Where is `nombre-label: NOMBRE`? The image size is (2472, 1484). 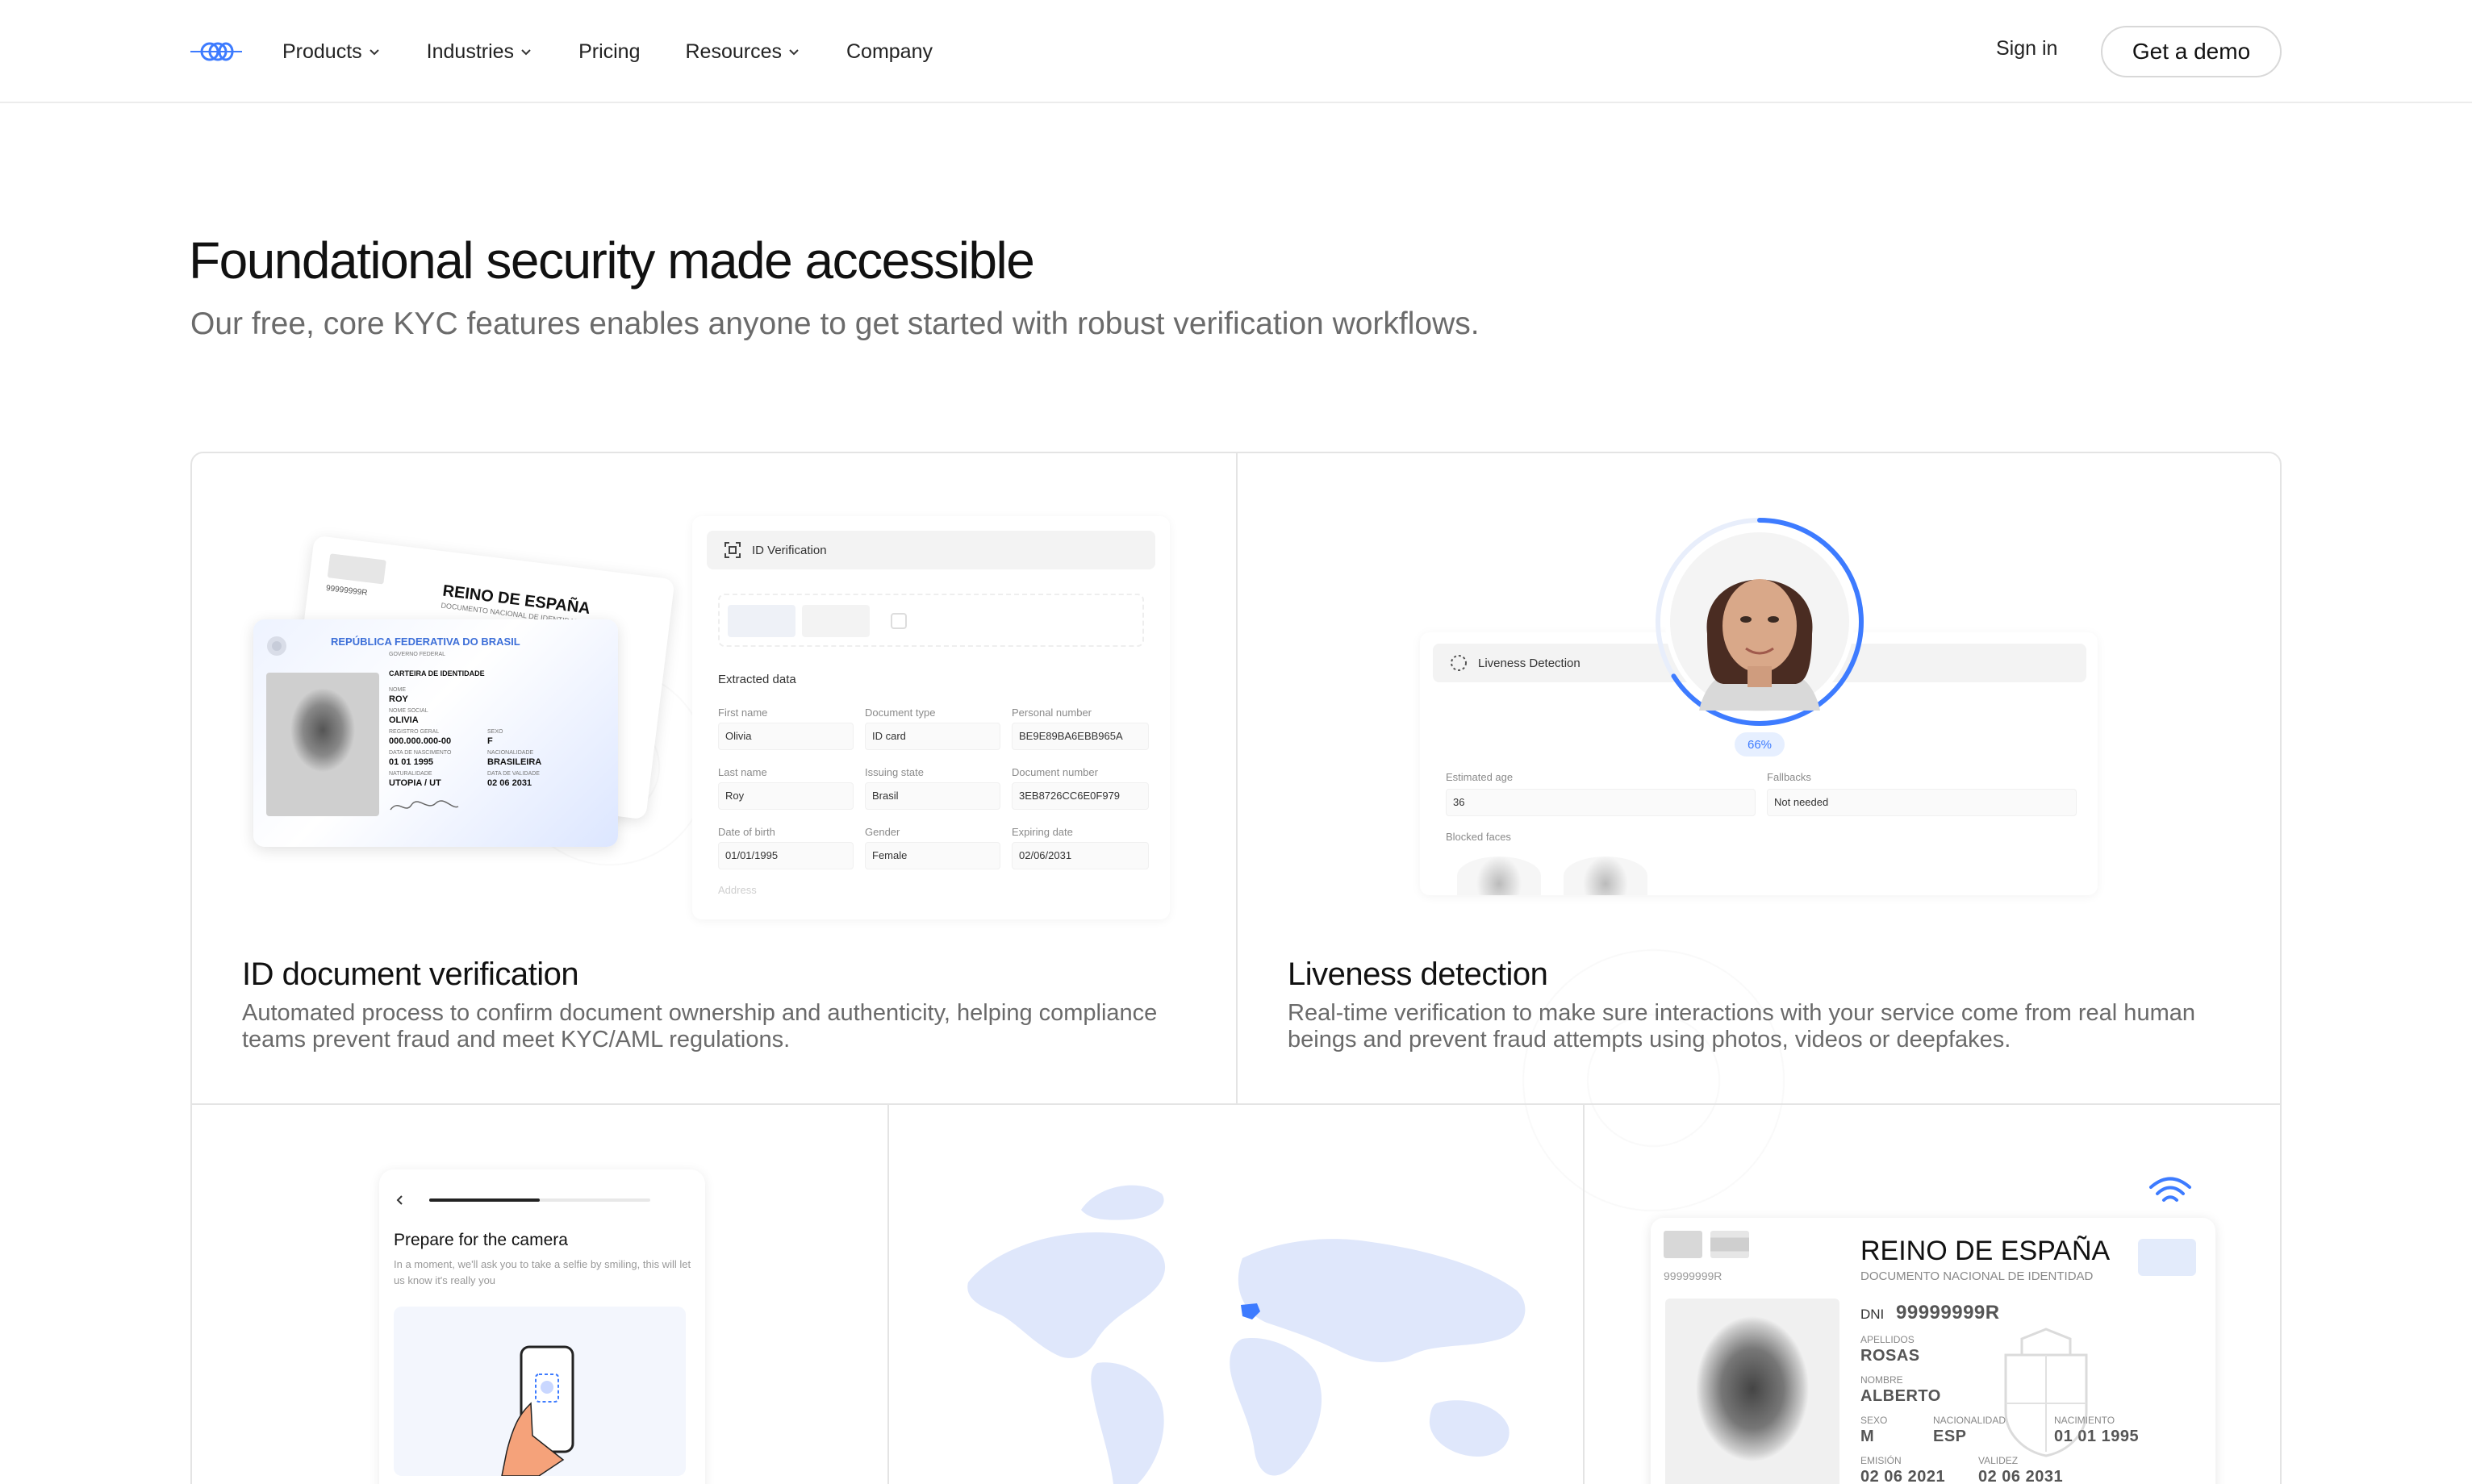
nombre-label: NOMBRE is located at coordinates (1881, 1380).